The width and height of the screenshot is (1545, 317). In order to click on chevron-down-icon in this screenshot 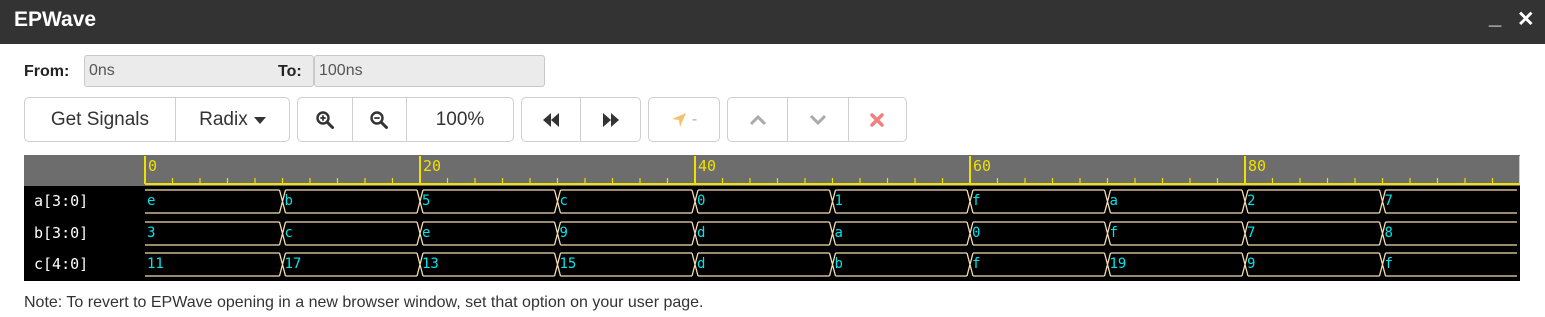, I will do `click(818, 119)`.